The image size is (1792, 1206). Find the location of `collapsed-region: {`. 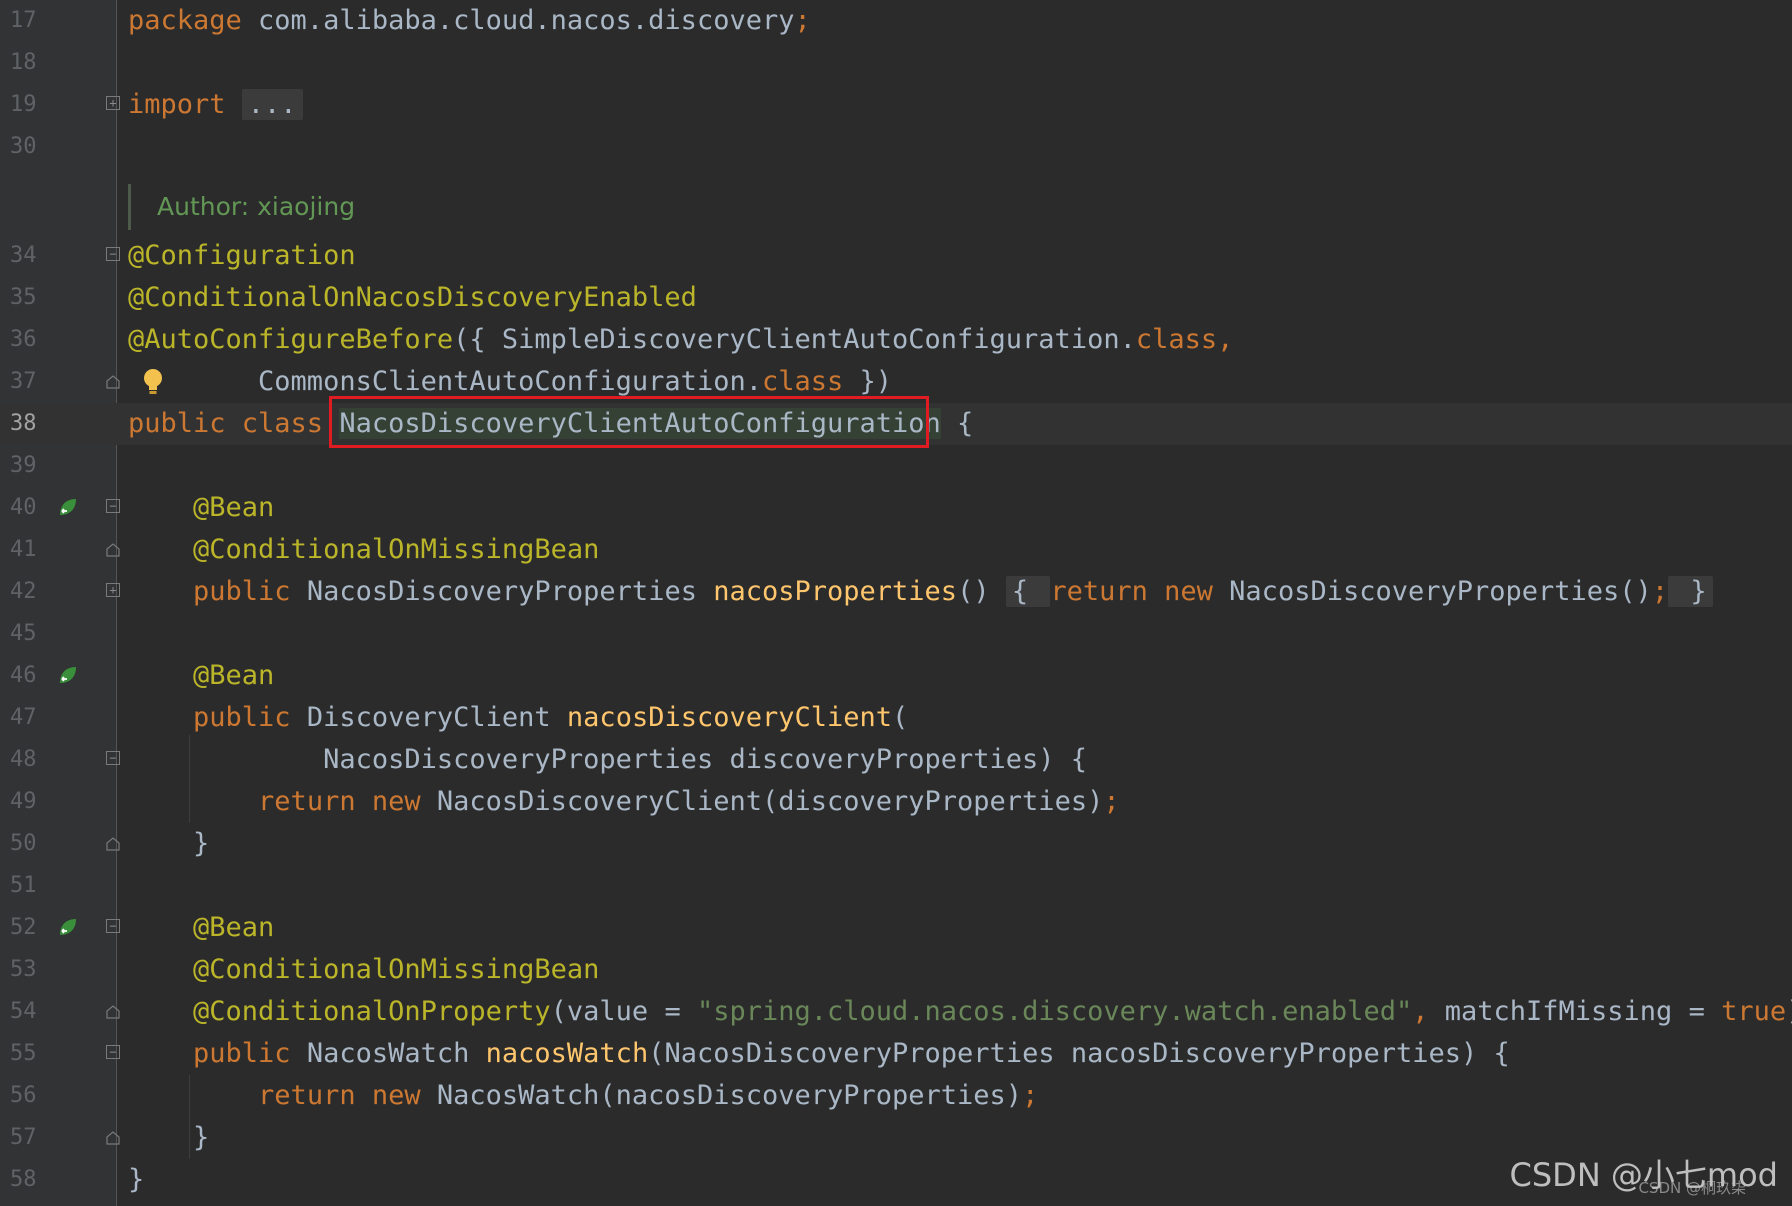

collapsed-region: { is located at coordinates (1028, 591).